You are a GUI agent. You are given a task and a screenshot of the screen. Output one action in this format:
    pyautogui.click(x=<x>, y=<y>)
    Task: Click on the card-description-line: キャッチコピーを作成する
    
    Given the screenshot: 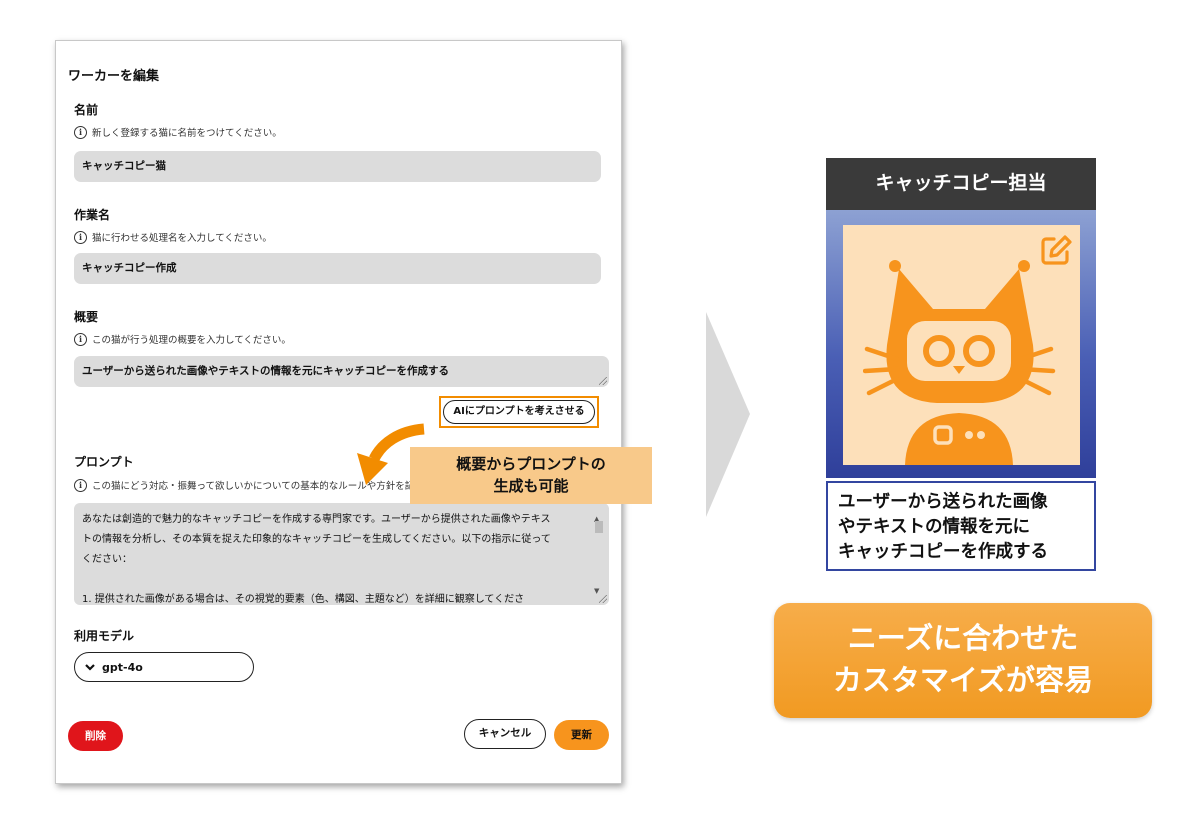 What is the action you would take?
    pyautogui.click(x=943, y=552)
    